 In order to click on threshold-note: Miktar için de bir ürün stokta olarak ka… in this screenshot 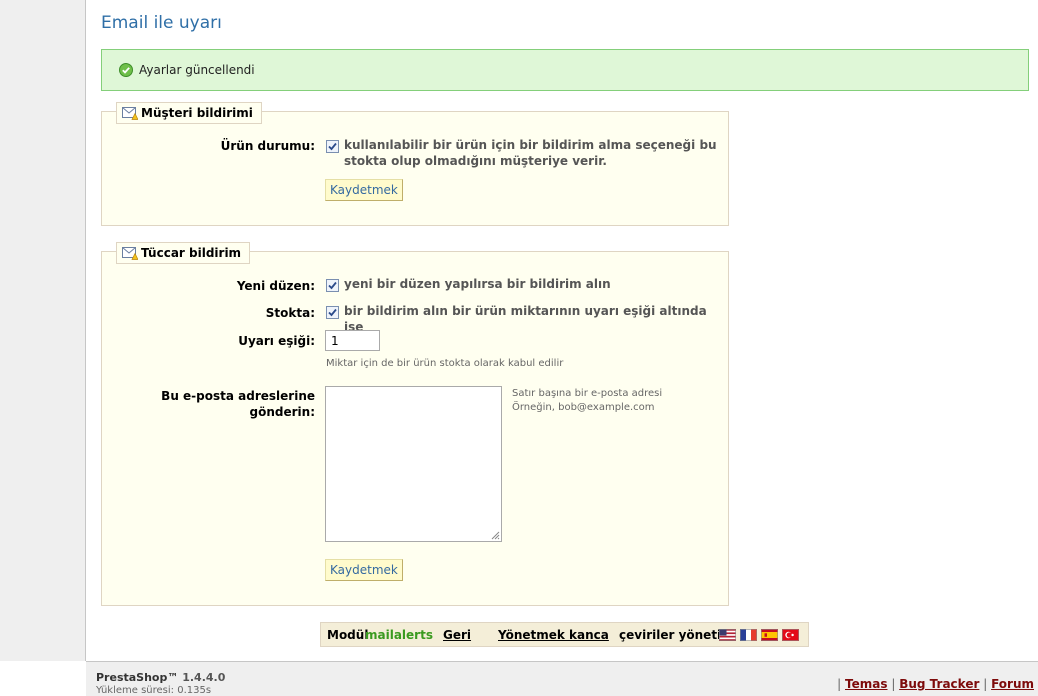, I will do `click(445, 363)`.